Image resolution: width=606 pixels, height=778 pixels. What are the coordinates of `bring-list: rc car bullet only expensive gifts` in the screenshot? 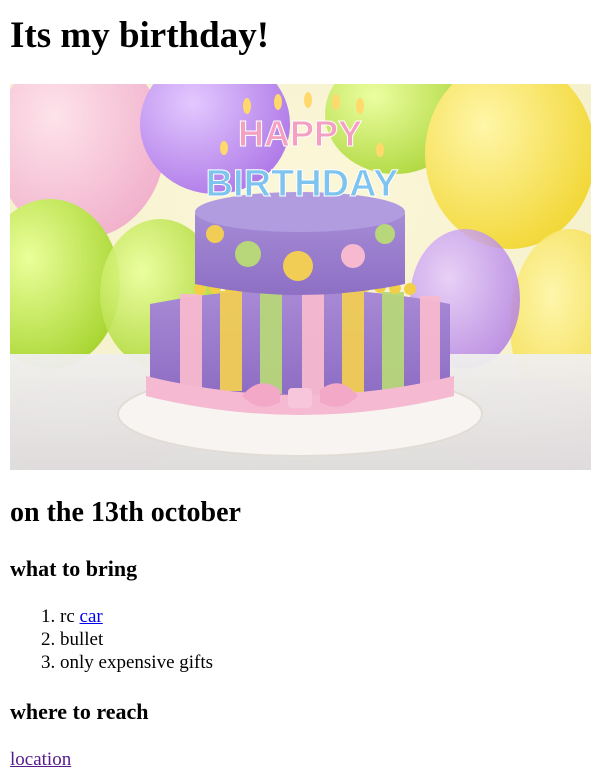 It's located at (111, 639).